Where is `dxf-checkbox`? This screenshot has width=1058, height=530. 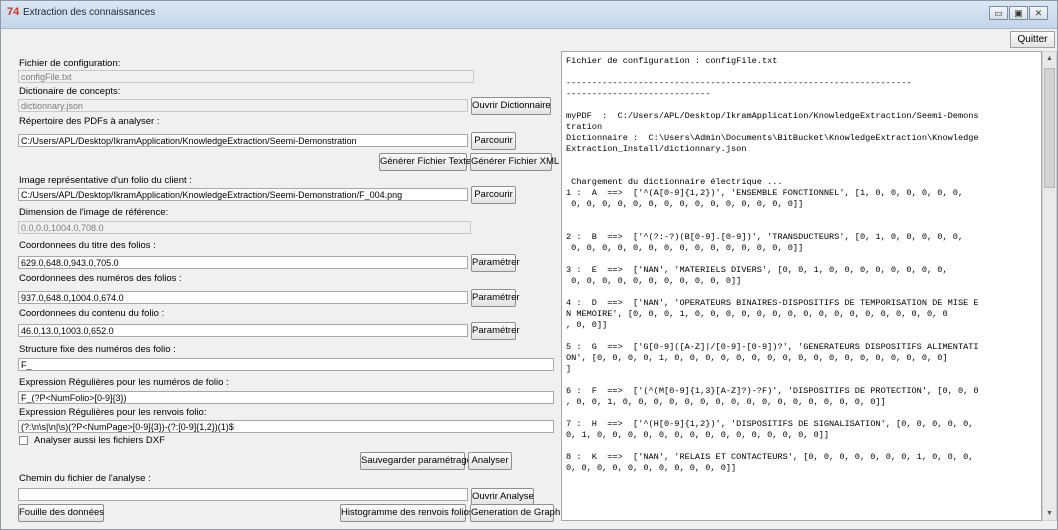
dxf-checkbox is located at coordinates (23, 440).